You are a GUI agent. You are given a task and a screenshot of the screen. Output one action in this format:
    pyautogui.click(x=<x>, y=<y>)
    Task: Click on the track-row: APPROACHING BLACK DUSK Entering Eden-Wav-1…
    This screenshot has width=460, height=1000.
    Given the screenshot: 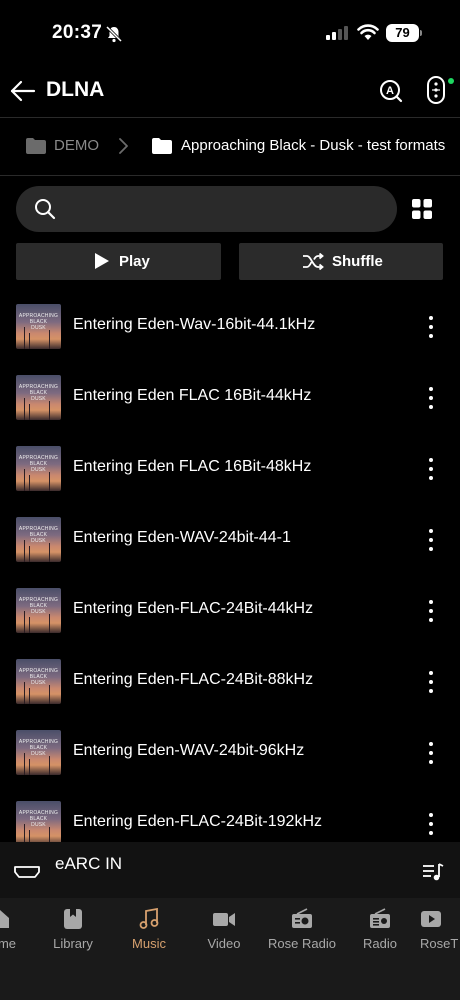 What is the action you would take?
    pyautogui.click(x=230, y=339)
    